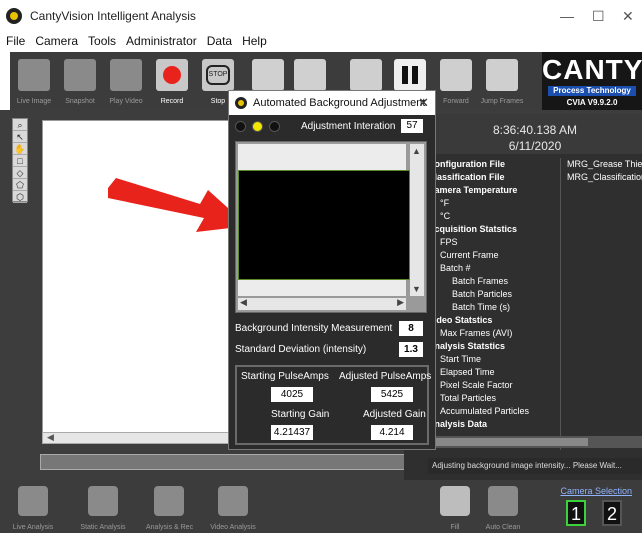 The width and height of the screenshot is (642, 533). What do you see at coordinates (423, 103) in the screenshot?
I see `dialog-close-button: ✕` at bounding box center [423, 103].